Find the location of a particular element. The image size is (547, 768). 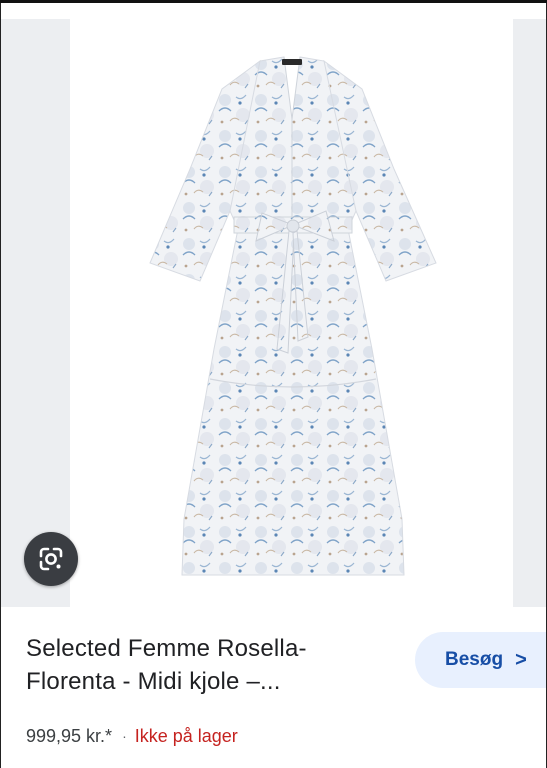

product-title-line-1: Selected Femme Rosella- is located at coordinates (166, 648).